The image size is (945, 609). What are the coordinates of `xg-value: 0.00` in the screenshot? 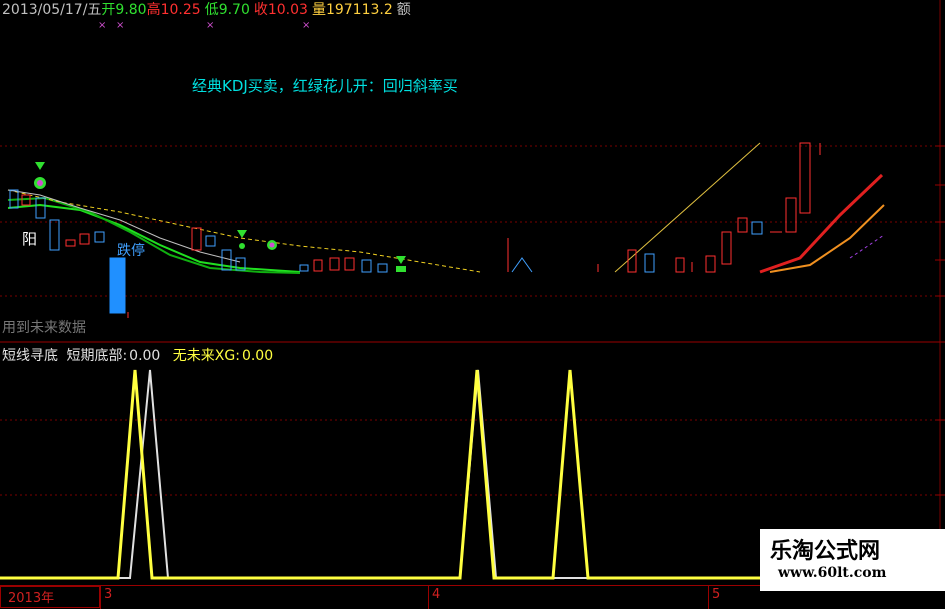 It's located at (257, 356).